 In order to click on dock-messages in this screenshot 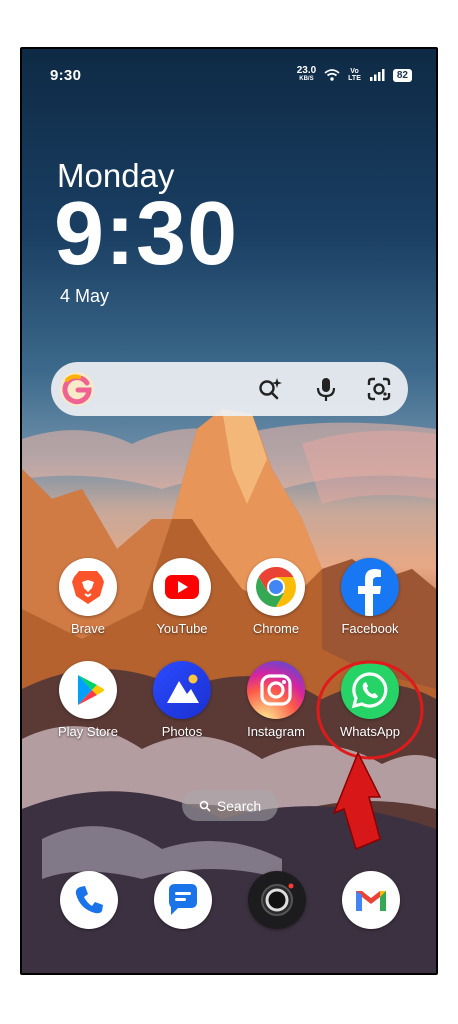, I will do `click(183, 900)`.